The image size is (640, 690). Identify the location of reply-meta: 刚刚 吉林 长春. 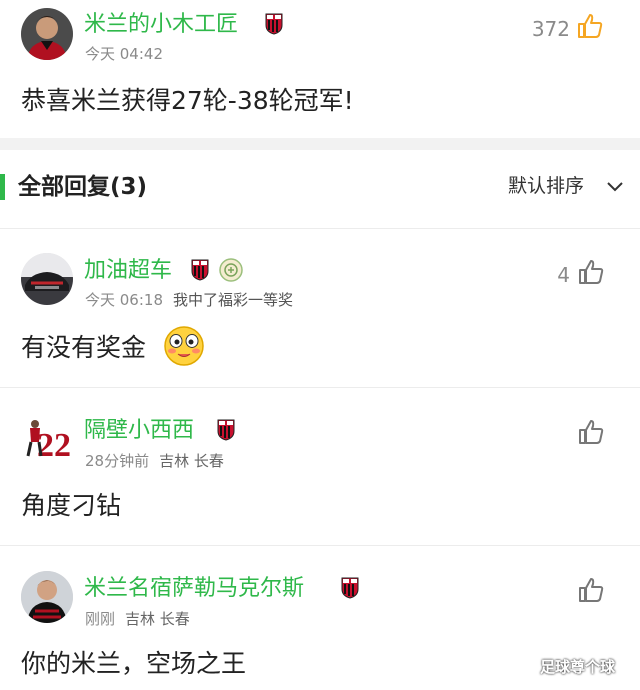
(137, 619).